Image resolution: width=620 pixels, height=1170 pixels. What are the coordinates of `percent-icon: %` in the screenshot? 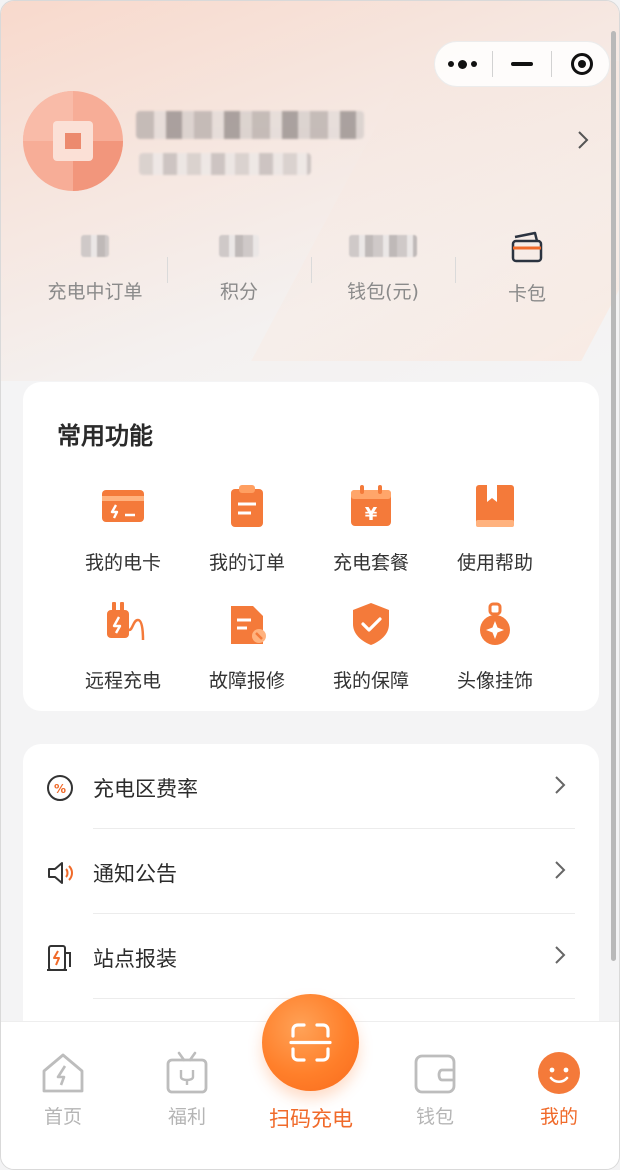 It's located at (60, 788).